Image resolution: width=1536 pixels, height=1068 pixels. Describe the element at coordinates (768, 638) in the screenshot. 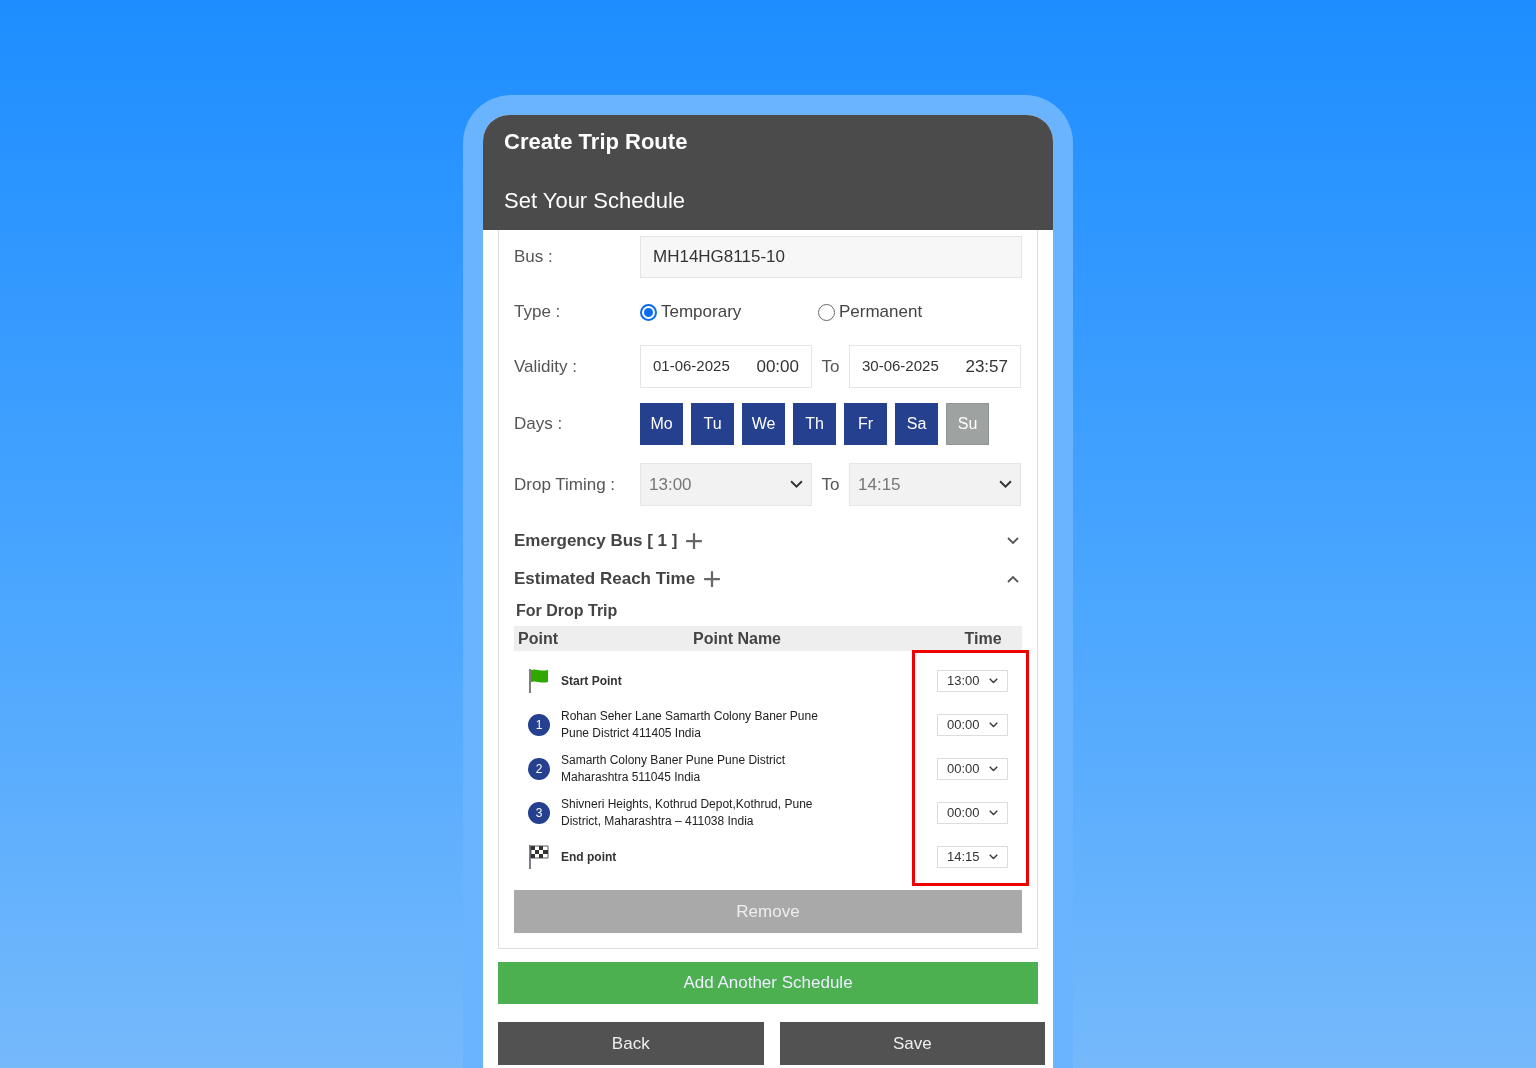

I see `table-header: Point Point Name Time` at that location.